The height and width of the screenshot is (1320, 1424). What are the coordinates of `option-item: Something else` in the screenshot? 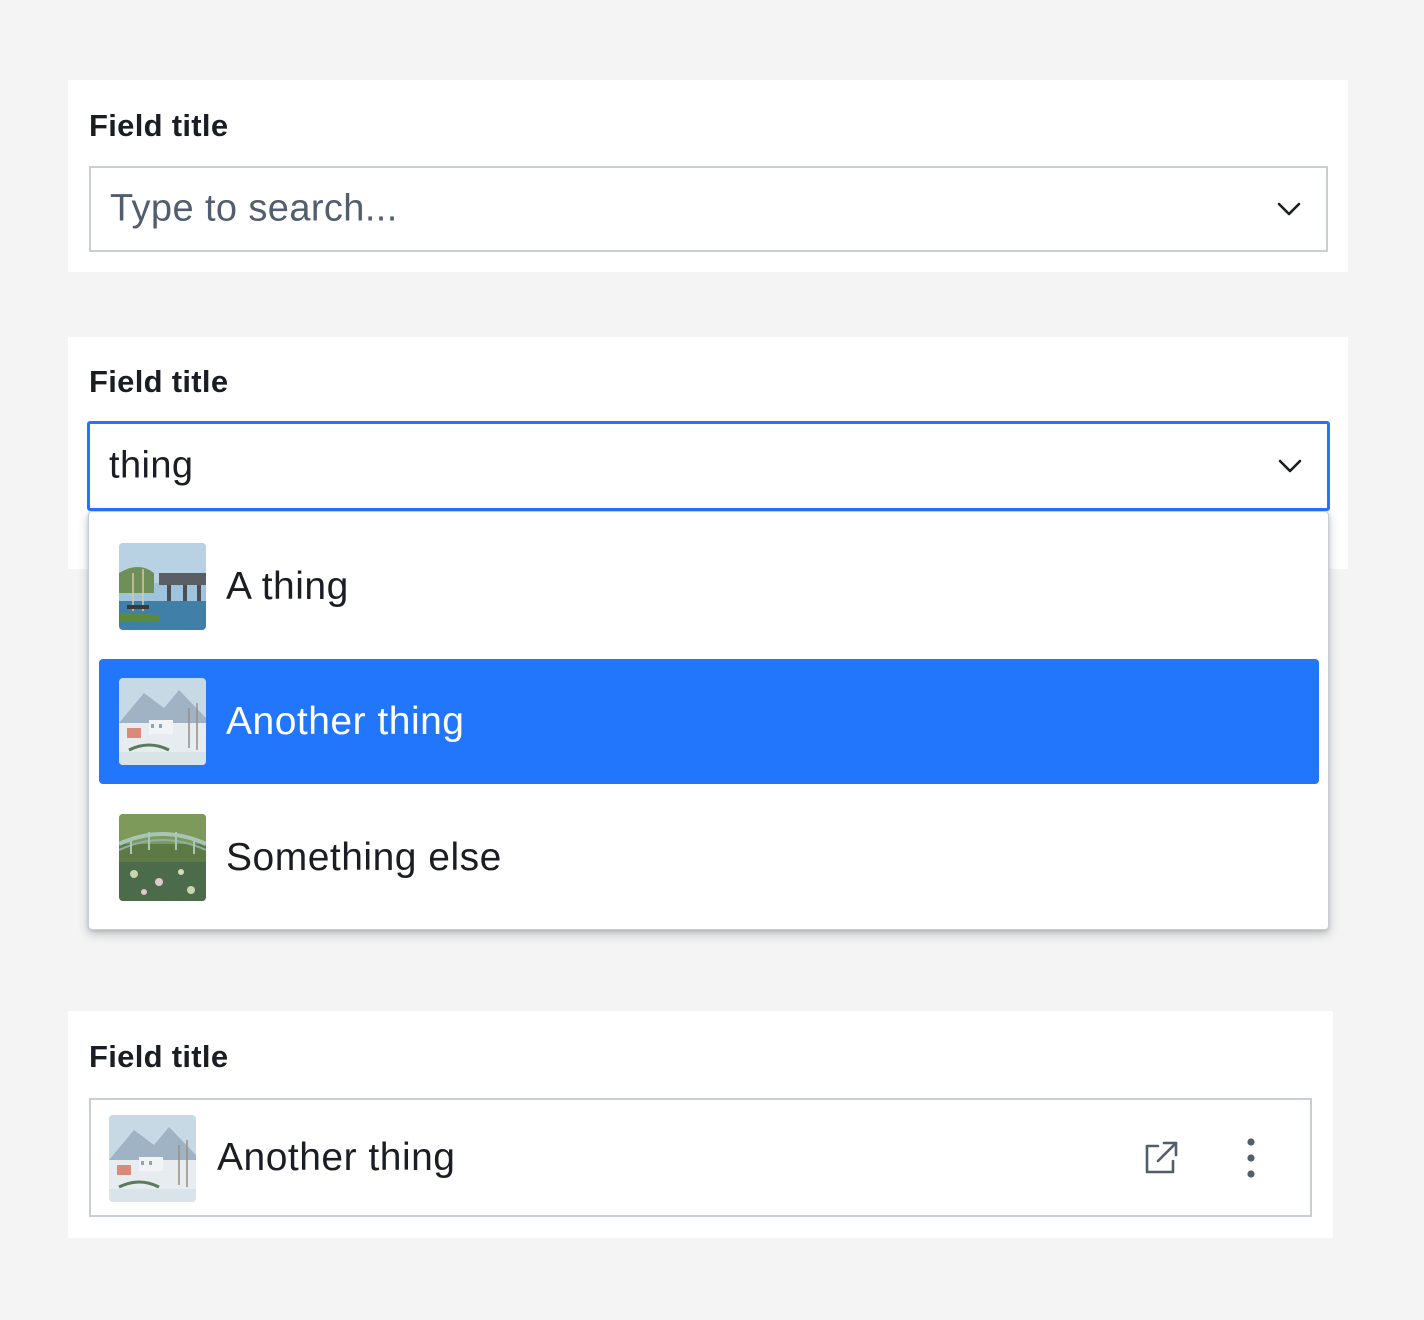 It's located at (709, 857).